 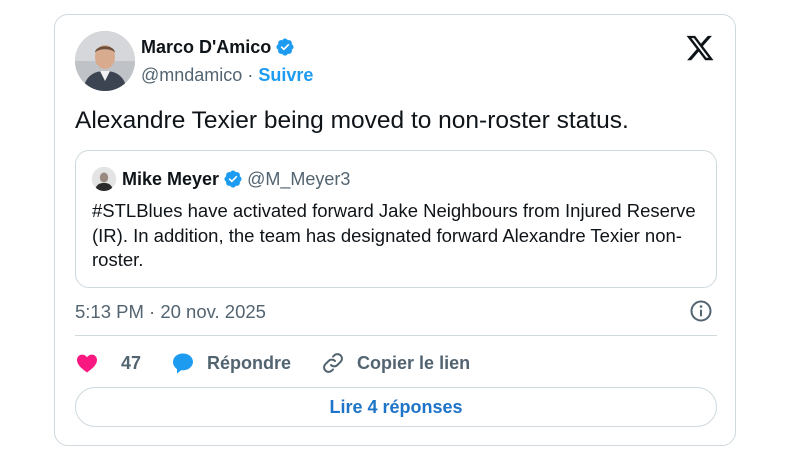 I want to click on author-handle-line: @mndamico · Suivre, so click(x=227, y=75).